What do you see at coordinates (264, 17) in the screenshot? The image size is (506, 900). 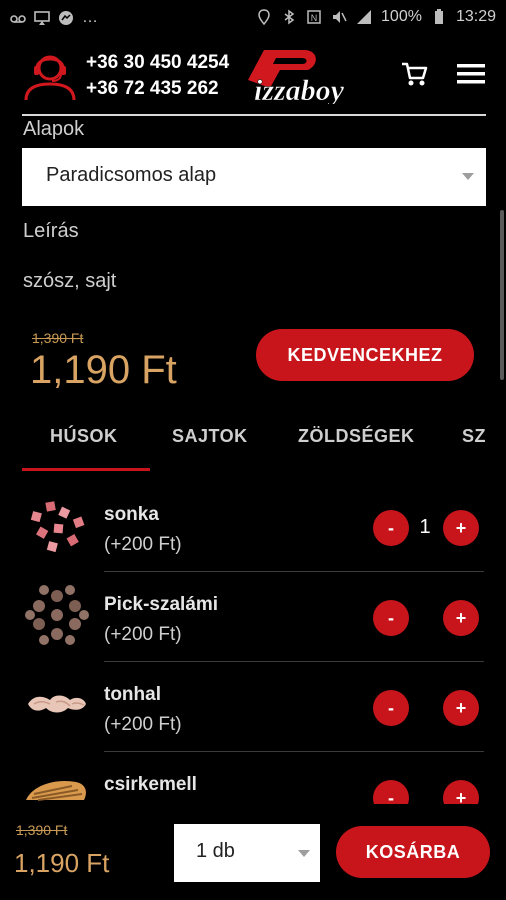 I see `location-icon` at bounding box center [264, 17].